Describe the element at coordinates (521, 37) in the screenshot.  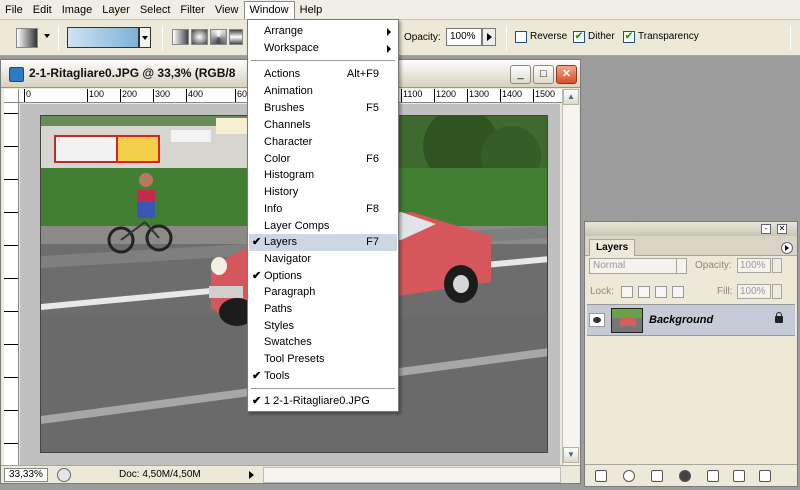
I see `reverse-checkbox` at that location.